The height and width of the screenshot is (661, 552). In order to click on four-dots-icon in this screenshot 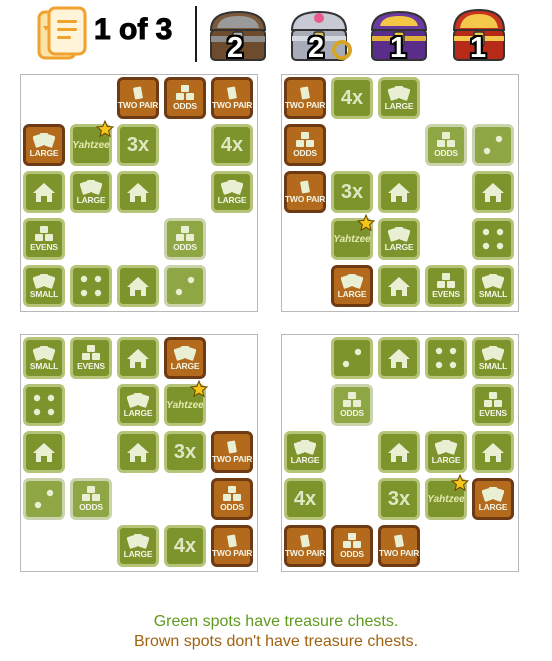, I will do `click(44, 405)`.